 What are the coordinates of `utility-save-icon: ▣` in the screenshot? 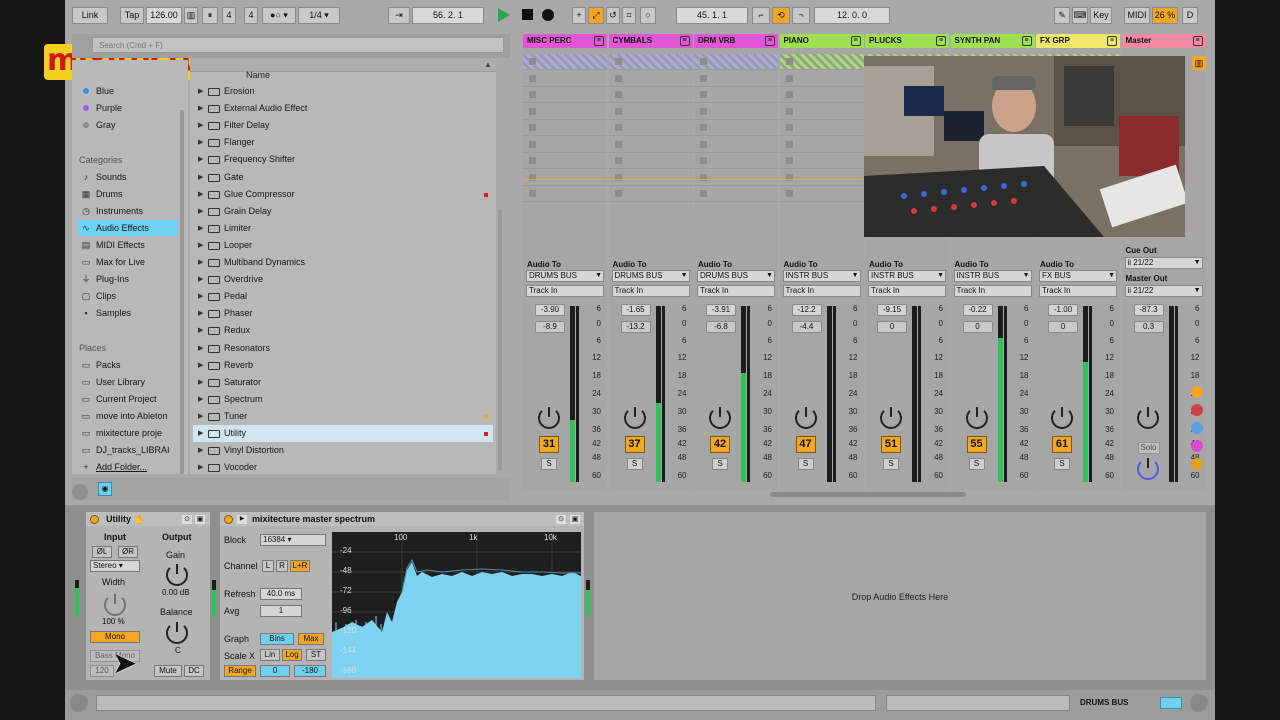 It's located at (200, 519).